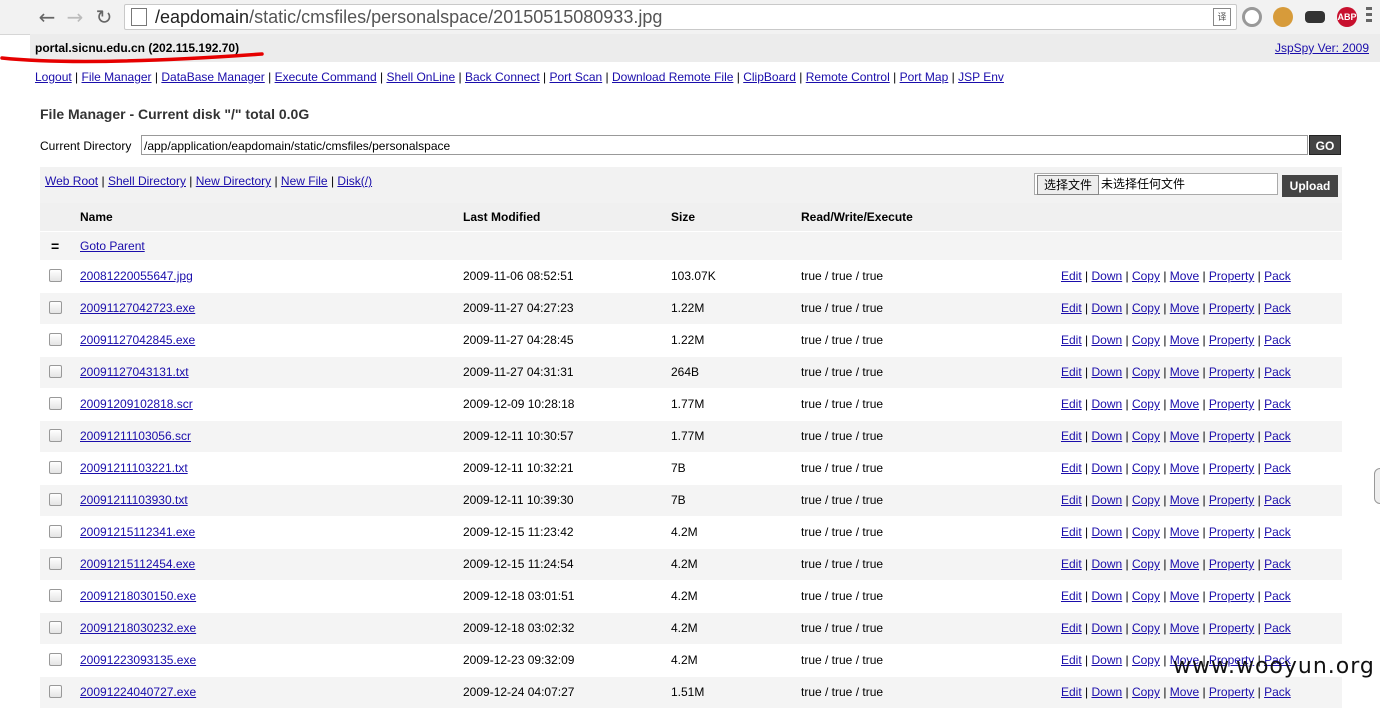 This screenshot has width=1380, height=709. What do you see at coordinates (134, 468) in the screenshot?
I see `file-name-link: 20091211103221.txt` at bounding box center [134, 468].